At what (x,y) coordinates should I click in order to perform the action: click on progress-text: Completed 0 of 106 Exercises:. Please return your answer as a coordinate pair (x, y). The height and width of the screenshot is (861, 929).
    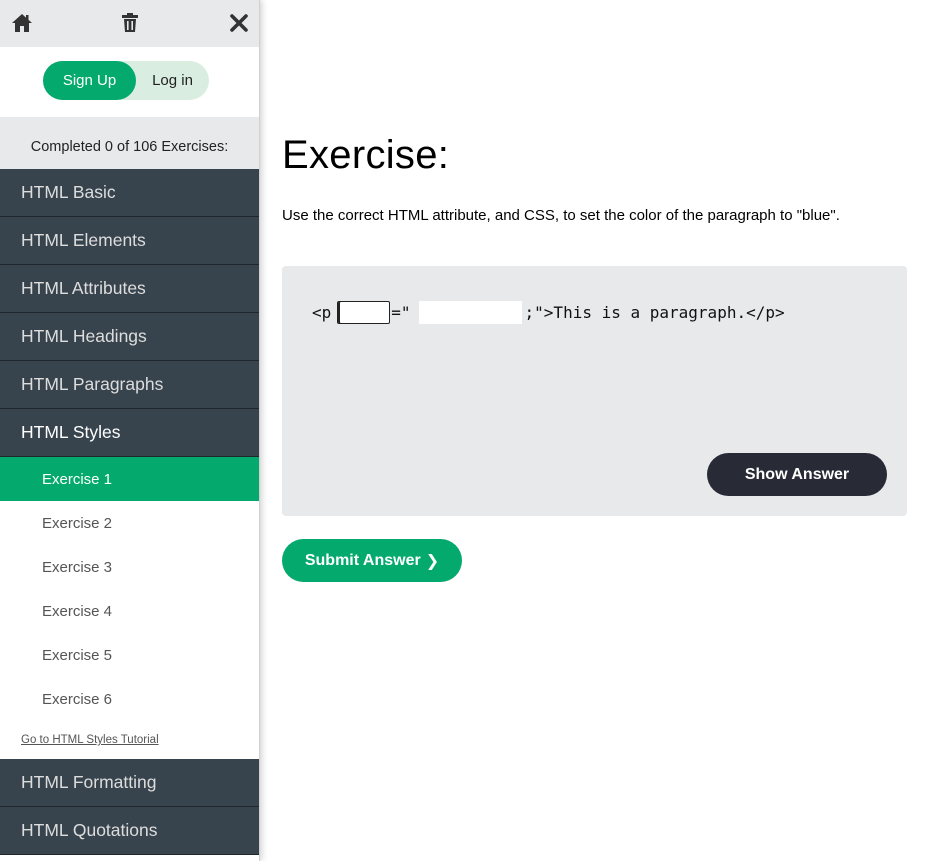
    Looking at the image, I should click on (129, 143).